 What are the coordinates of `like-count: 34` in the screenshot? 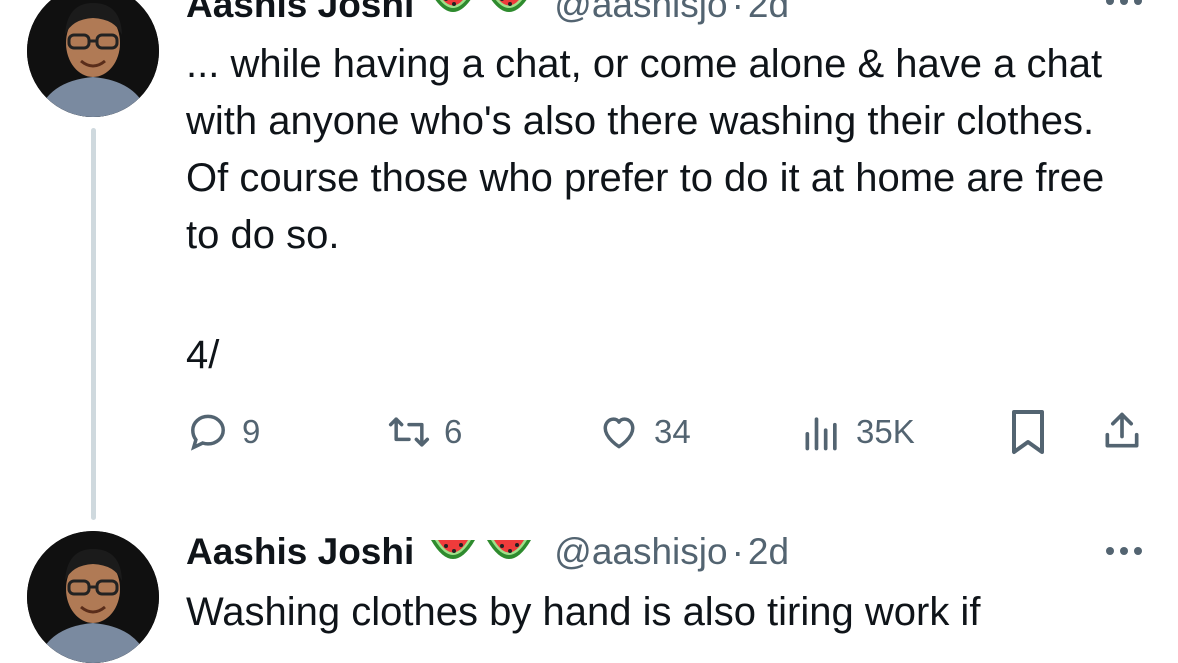 It's located at (672, 431).